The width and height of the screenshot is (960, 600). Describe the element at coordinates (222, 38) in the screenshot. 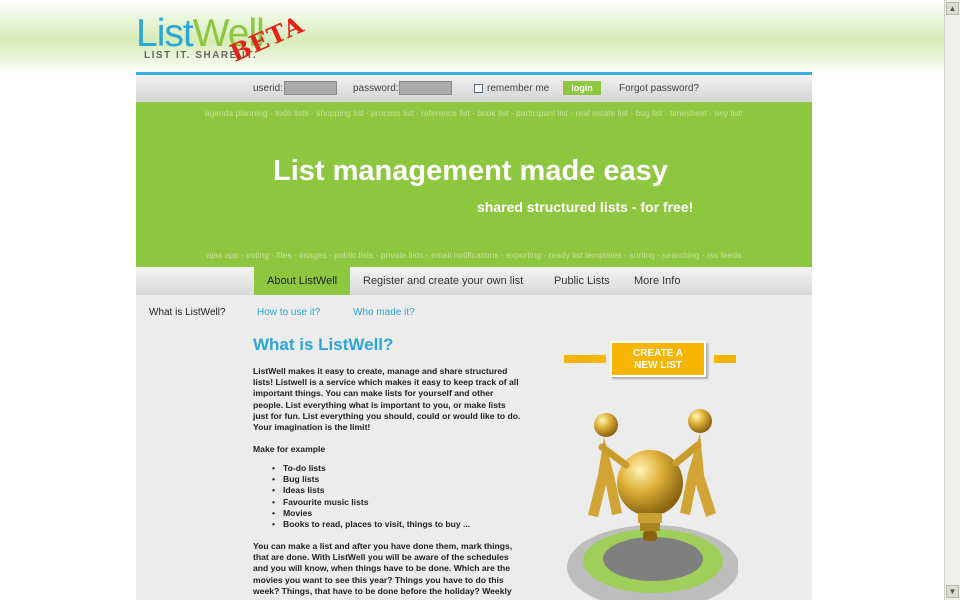

I see `listwell-logo: ListWell LIST IT. SHARE IT. BETA` at that location.